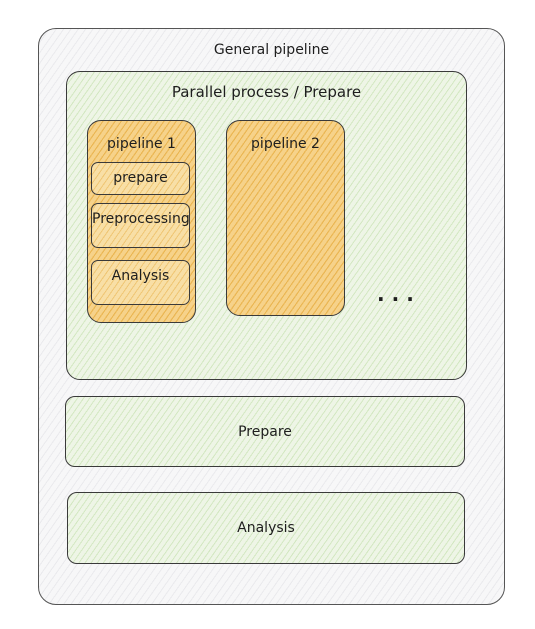  Describe the element at coordinates (285, 218) in the screenshot. I see `pipeline-2-box: pipeline 2` at that location.